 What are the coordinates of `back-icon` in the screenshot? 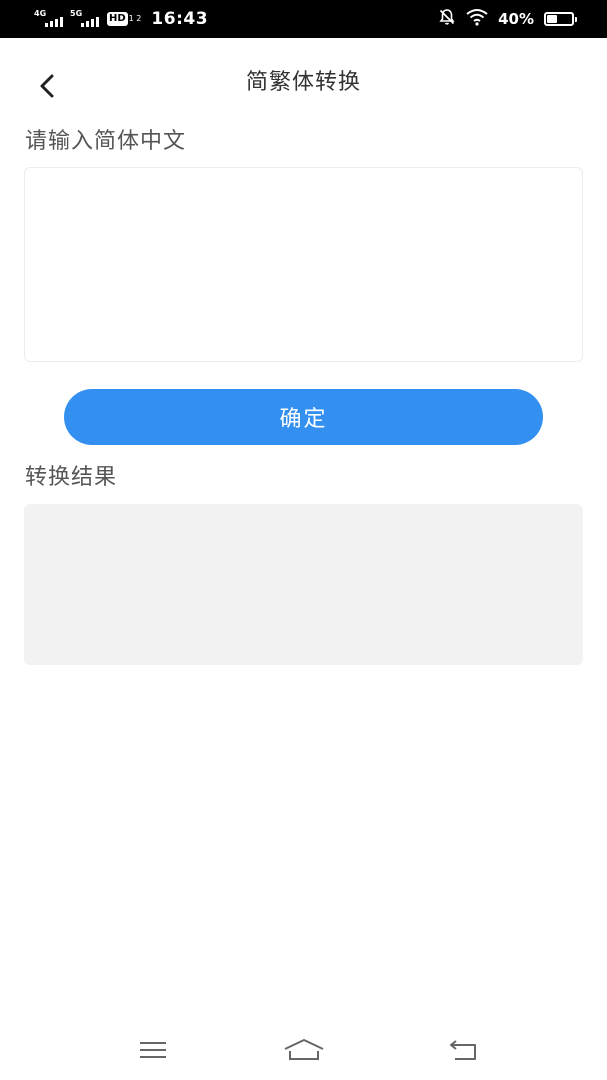 It's located at (463, 1052).